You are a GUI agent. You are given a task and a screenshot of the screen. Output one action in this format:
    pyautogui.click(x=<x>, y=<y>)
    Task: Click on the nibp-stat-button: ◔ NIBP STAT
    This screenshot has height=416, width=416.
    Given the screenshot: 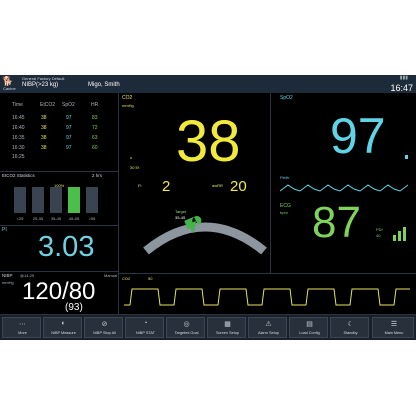 What is the action you would take?
    pyautogui.click(x=144, y=327)
    